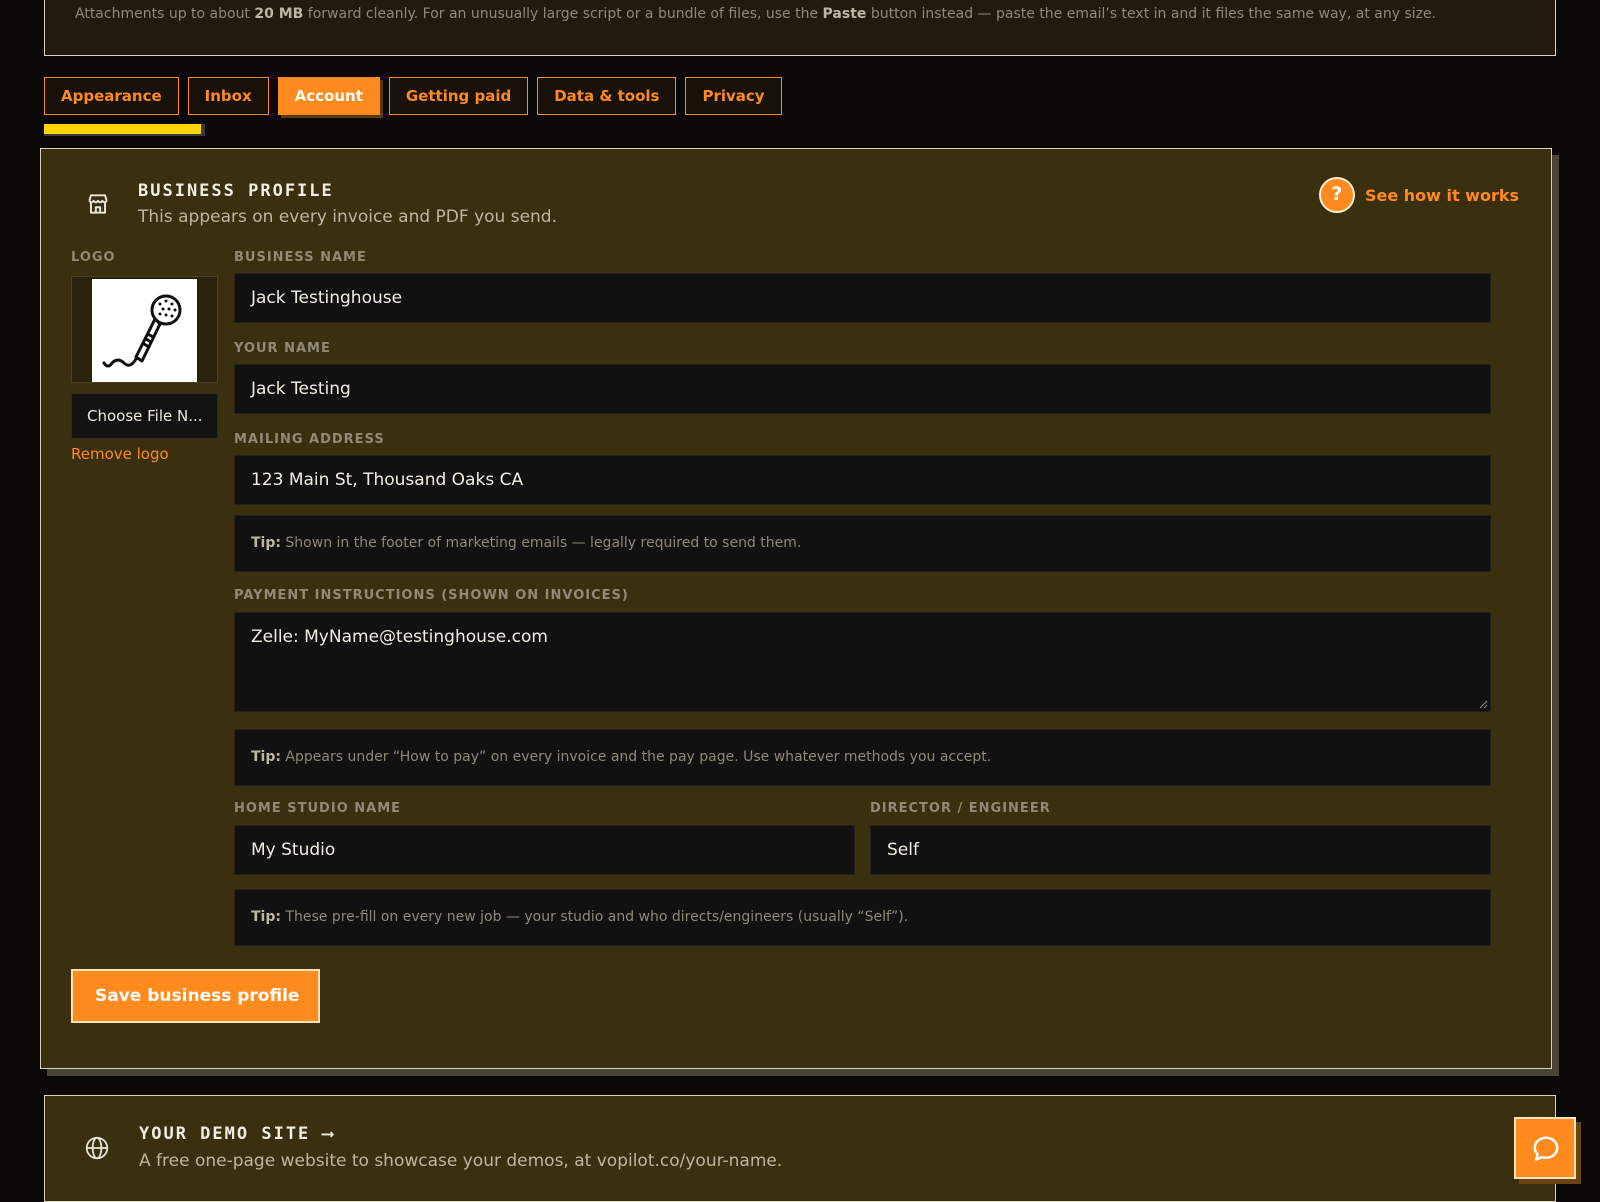  I want to click on mailing-address-input: 123 Main St, Thousand Oaks CA, so click(862, 480).